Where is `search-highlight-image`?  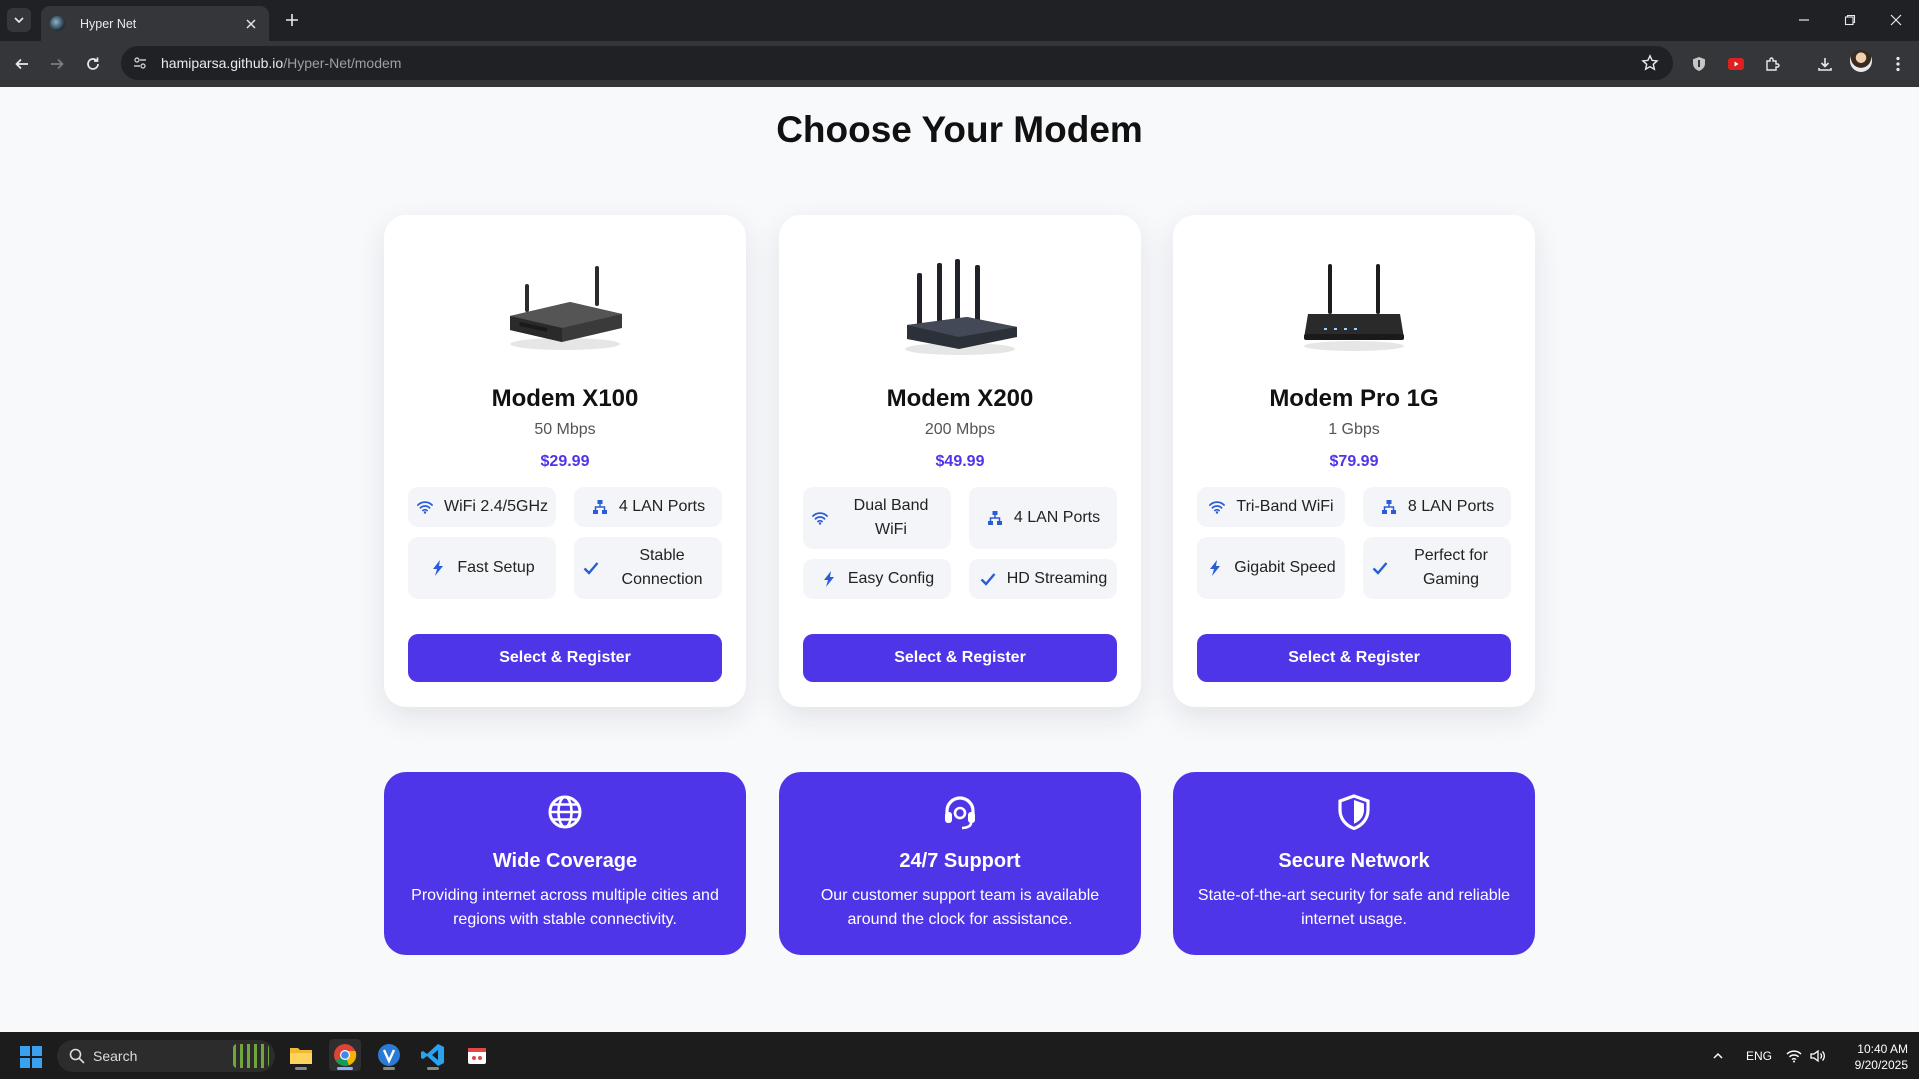
search-highlight-image is located at coordinates (251, 1056).